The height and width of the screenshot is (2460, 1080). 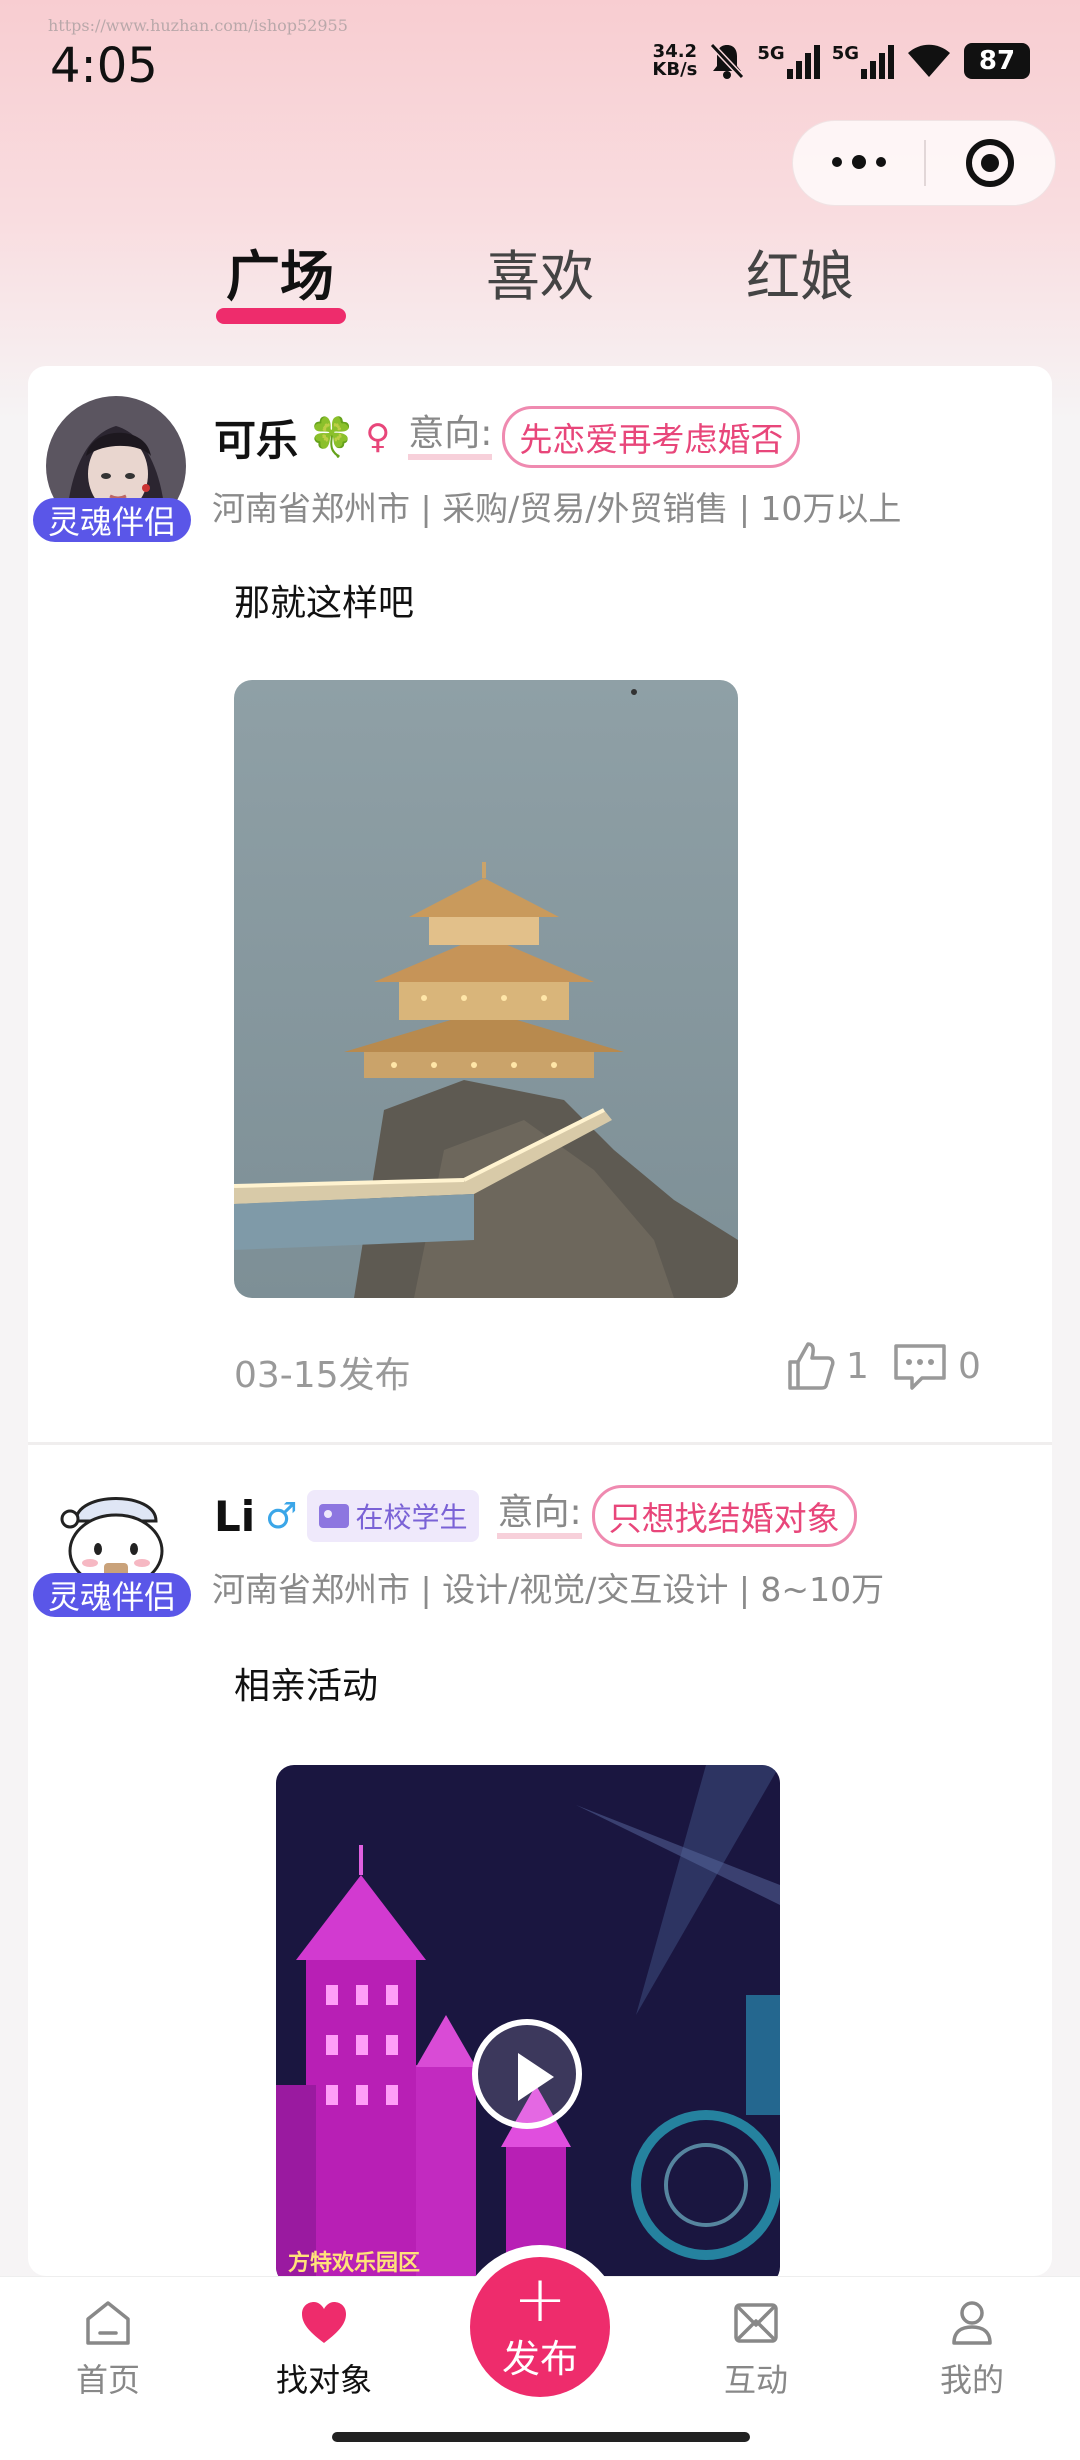 I want to click on play-icon, so click(x=527, y=2074).